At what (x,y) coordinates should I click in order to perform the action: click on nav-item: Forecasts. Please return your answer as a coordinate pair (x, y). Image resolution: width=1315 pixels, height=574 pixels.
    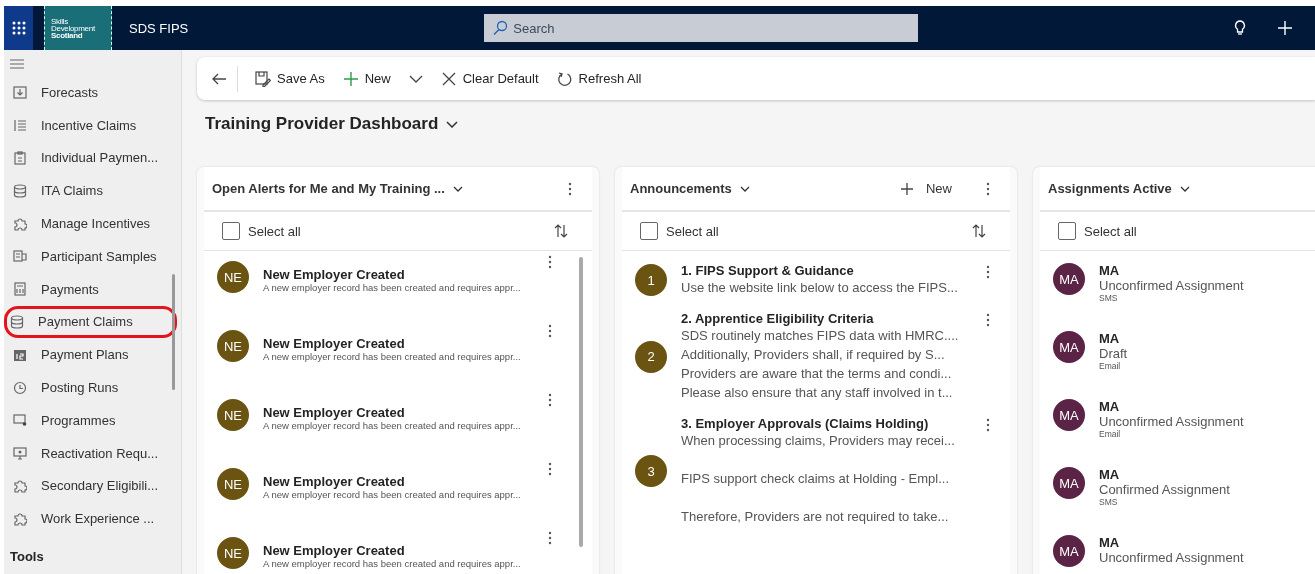
    Looking at the image, I should click on (90, 92).